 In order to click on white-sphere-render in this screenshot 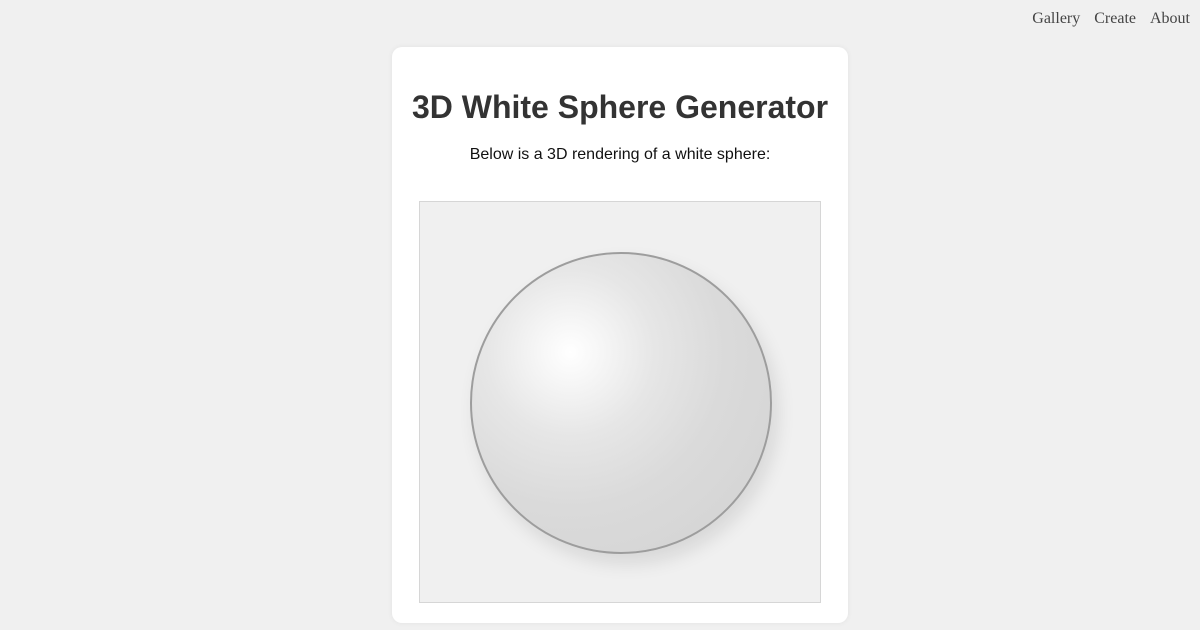, I will do `click(621, 403)`.